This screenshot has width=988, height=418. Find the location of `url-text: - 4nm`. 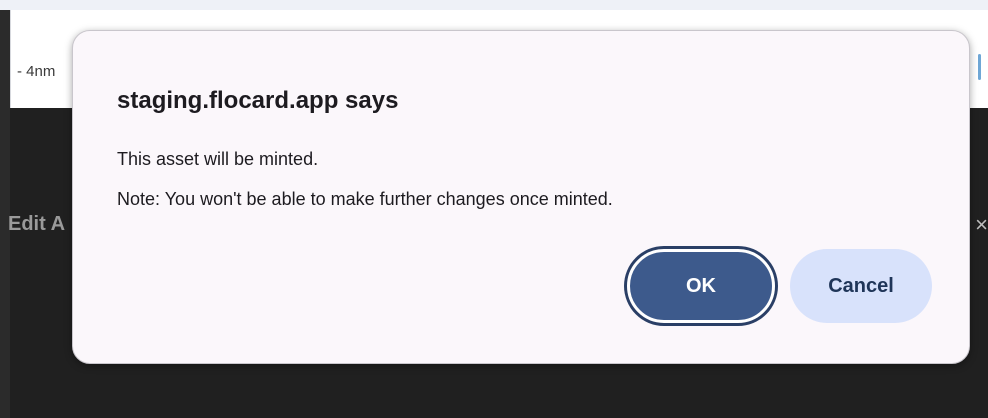

url-text: - 4nm is located at coordinates (36, 71).